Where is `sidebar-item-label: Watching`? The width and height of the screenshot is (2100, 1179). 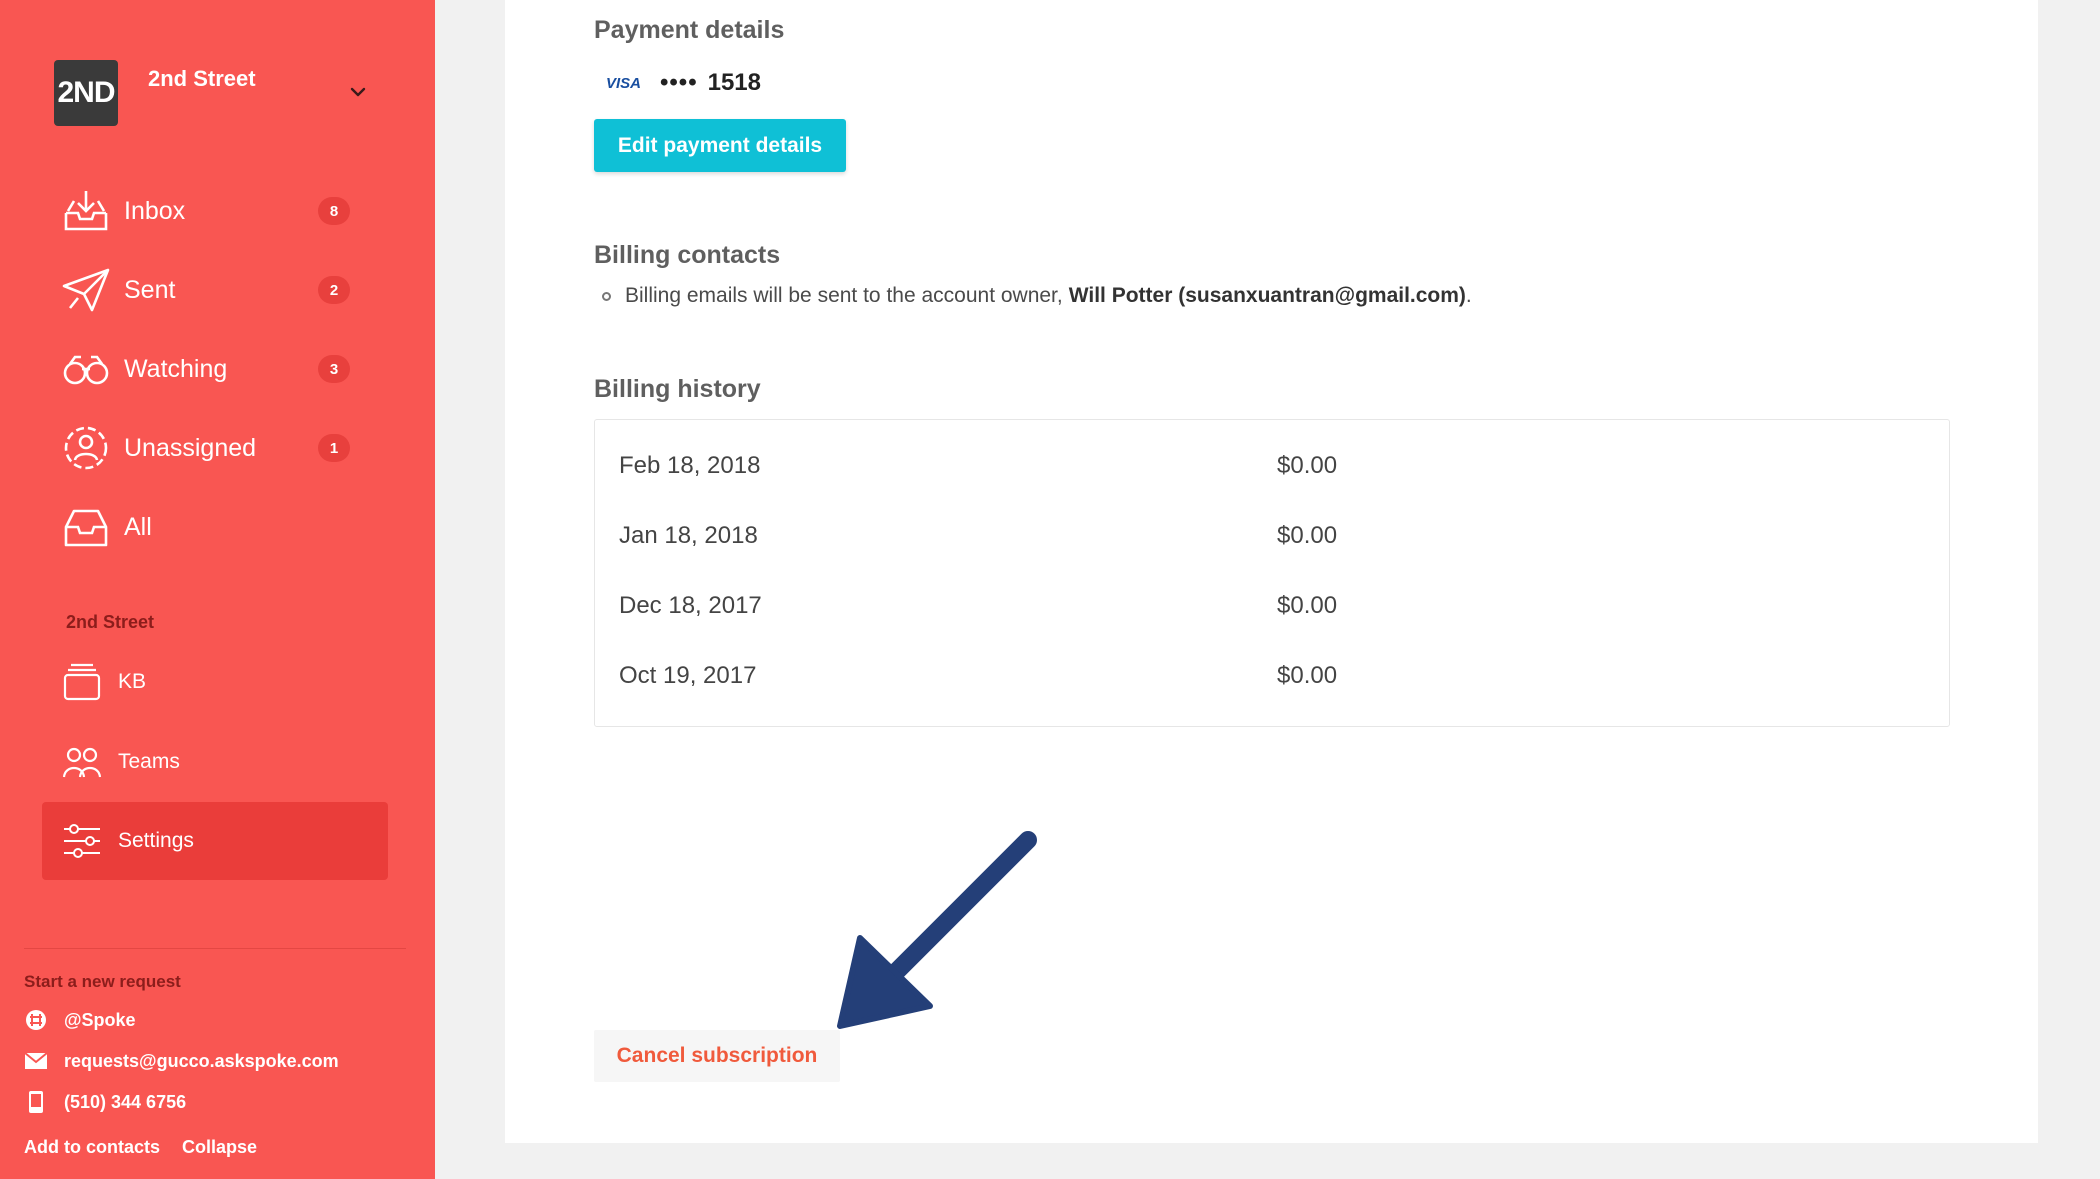
sidebar-item-label: Watching is located at coordinates (176, 368).